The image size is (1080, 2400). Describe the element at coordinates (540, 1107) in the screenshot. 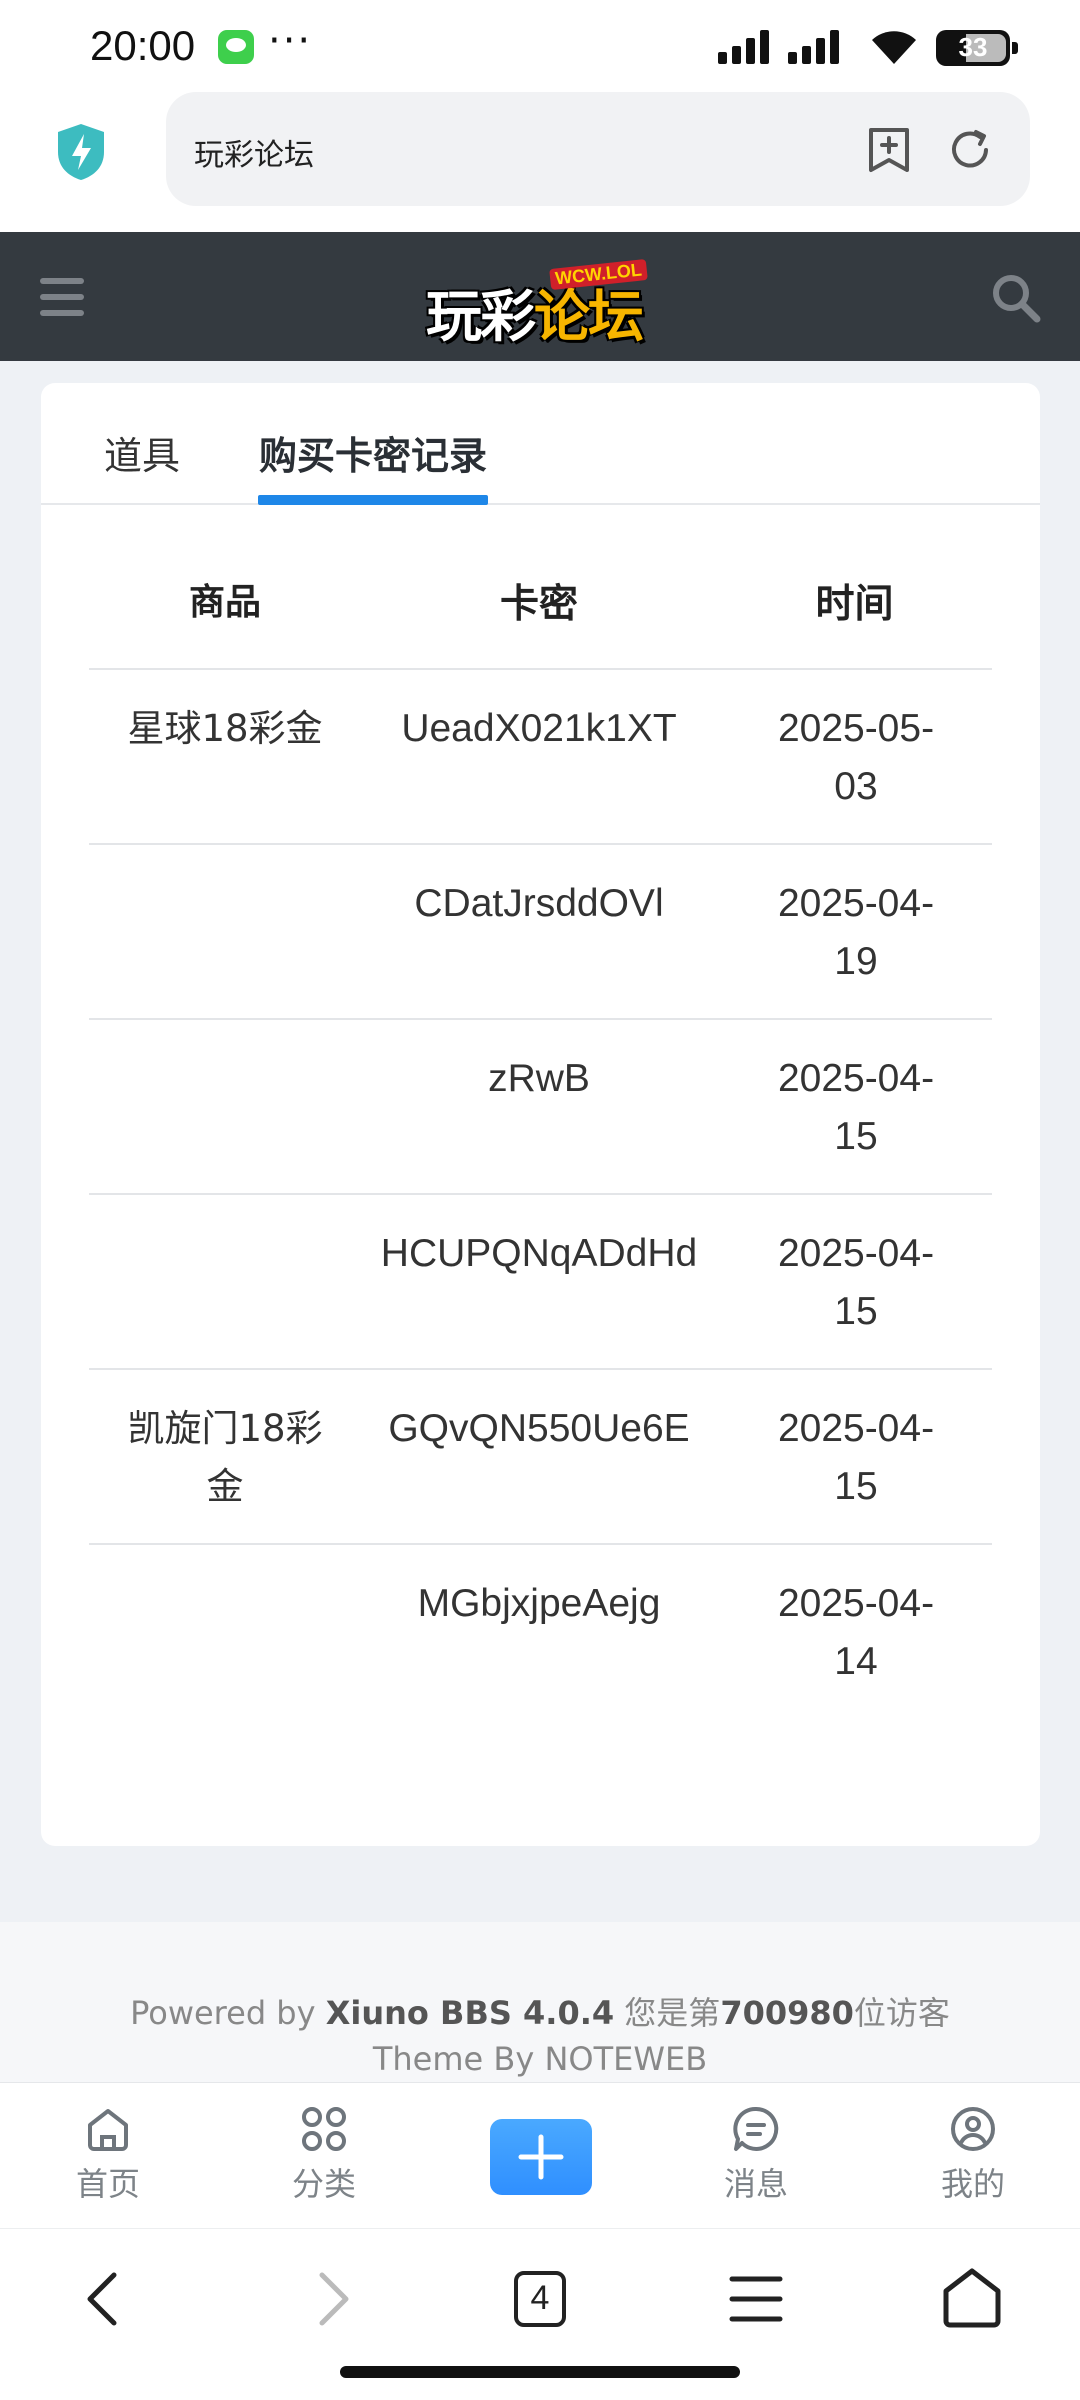

I see `table-row: zRwB 2025-04-15` at that location.